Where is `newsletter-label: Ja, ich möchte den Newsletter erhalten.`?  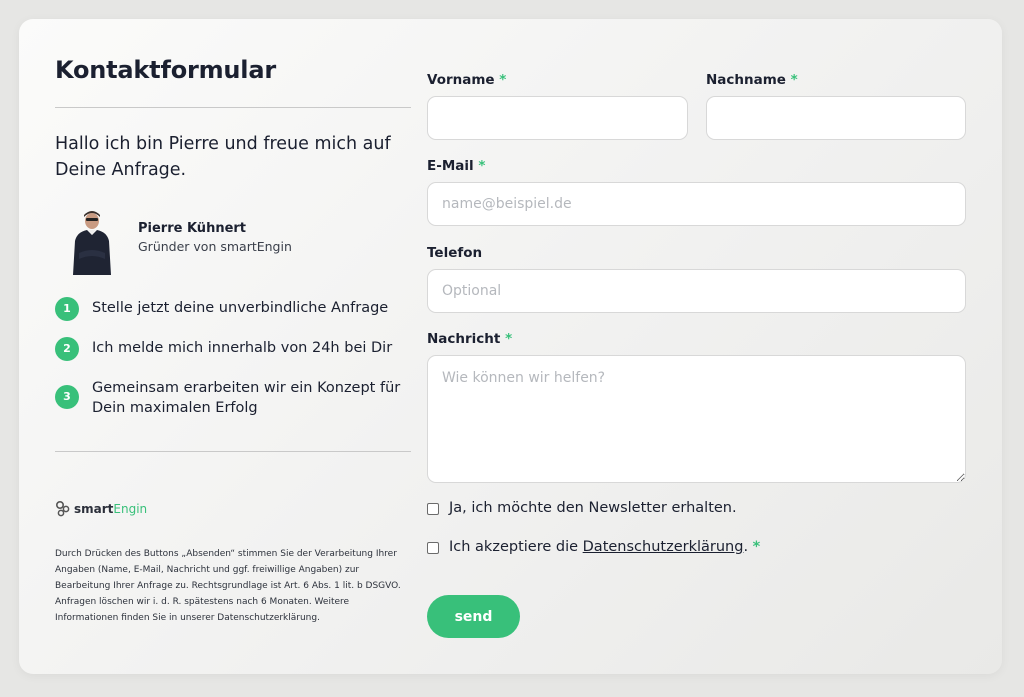
newsletter-label: Ja, ich möchte den Newsletter erhalten. is located at coordinates (593, 508).